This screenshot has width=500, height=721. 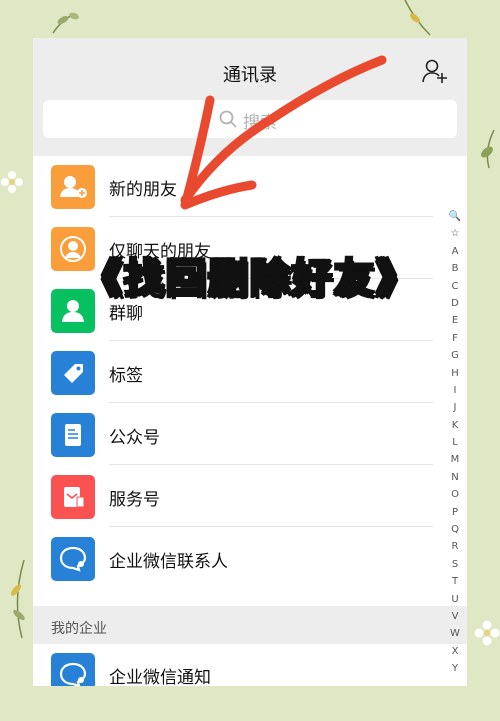 What do you see at coordinates (455, 599) in the screenshot?
I see `index-letter: U` at bounding box center [455, 599].